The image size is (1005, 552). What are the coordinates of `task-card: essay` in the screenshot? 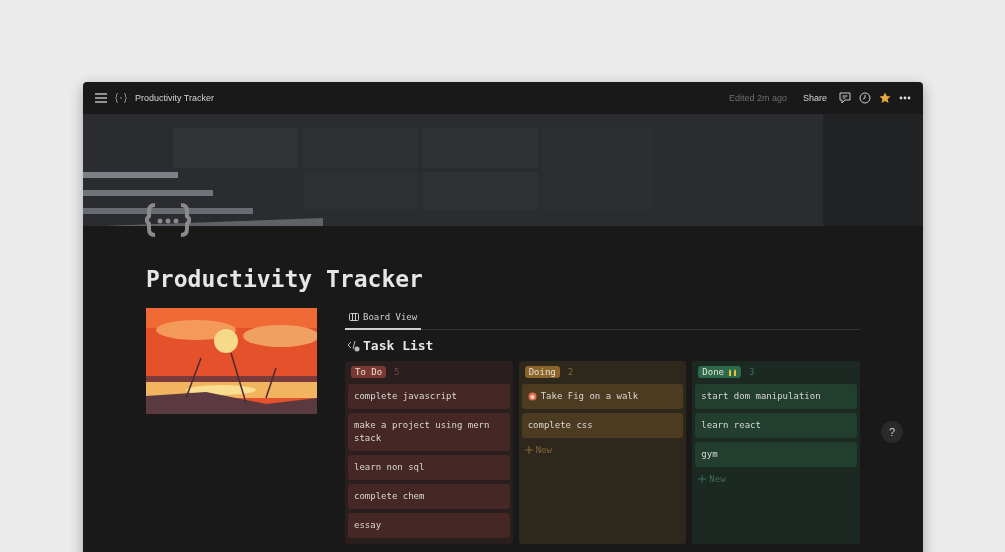 It's located at (429, 525).